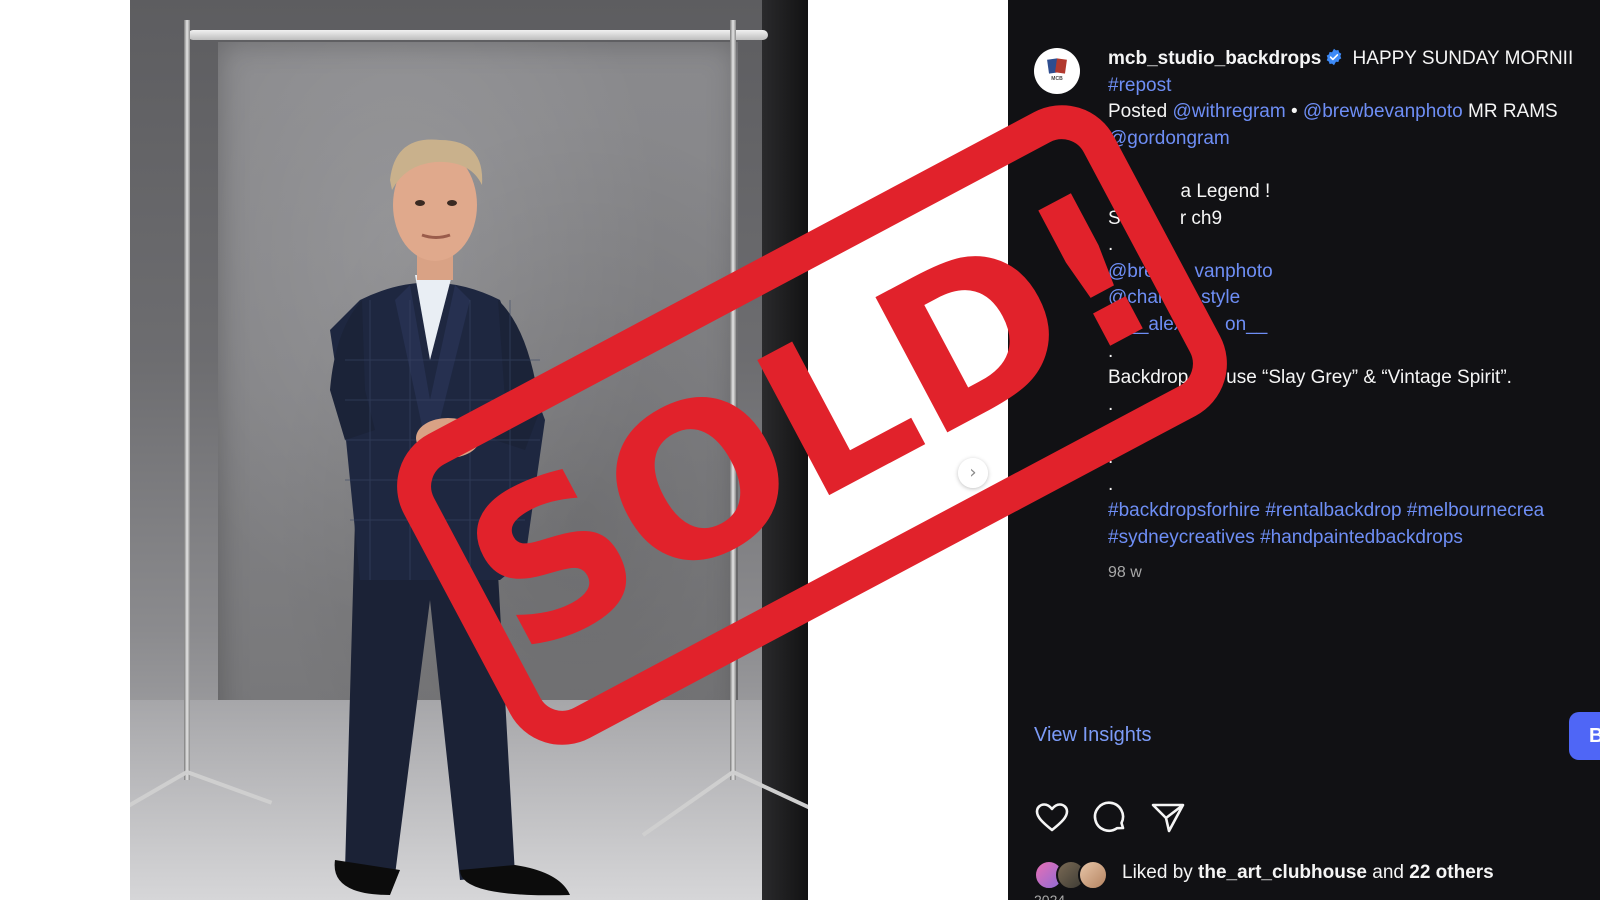 This screenshot has width=1600, height=900. What do you see at coordinates (1354, 325) in the screenshot?
I see `caption-line: @__alexw on__` at bounding box center [1354, 325].